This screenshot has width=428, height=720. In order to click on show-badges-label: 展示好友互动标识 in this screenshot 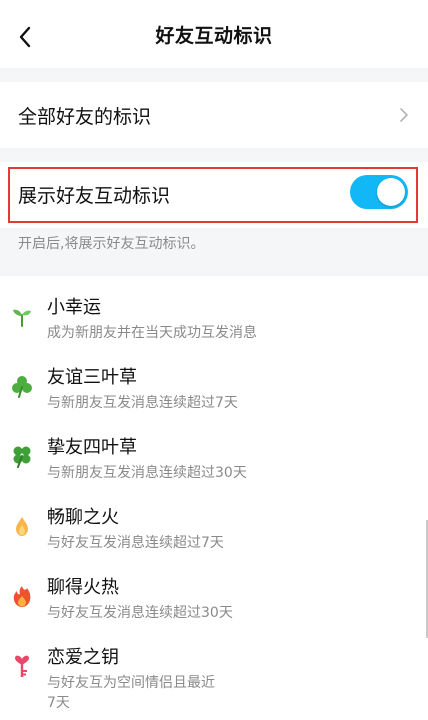, I will do `click(94, 196)`.